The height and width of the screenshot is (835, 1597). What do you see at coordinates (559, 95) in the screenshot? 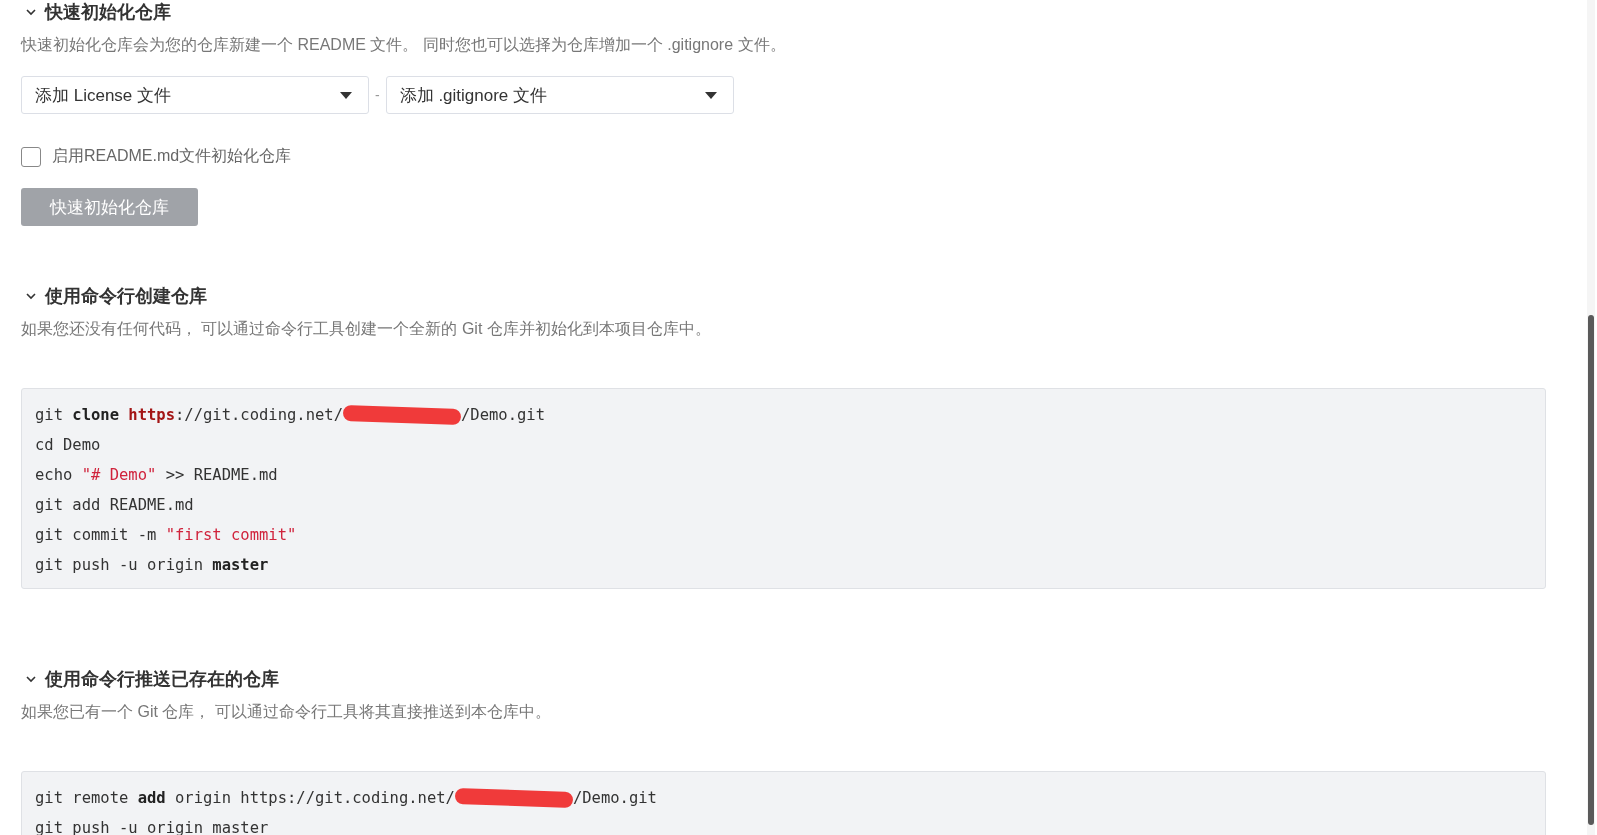
I see `dropdown-select: 添加 .gitignore 文件` at bounding box center [559, 95].